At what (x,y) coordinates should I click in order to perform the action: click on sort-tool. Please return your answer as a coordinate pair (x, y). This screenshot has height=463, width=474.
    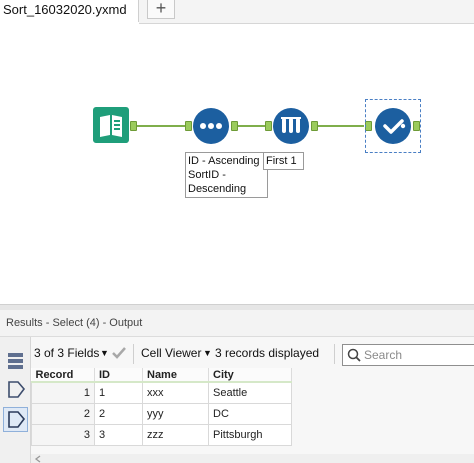
    Looking at the image, I should click on (211, 126).